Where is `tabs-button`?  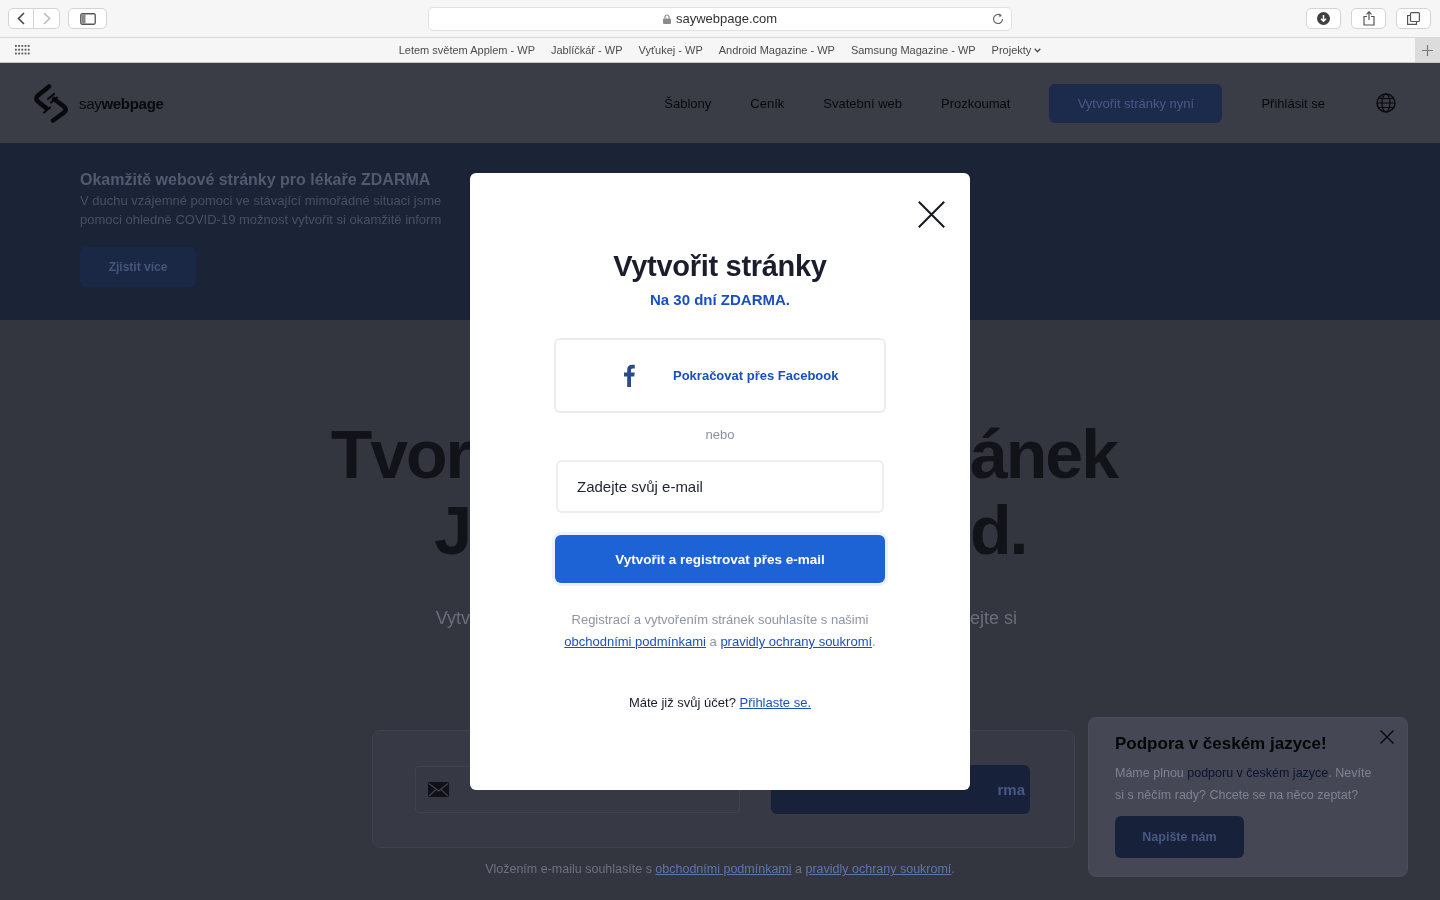 tabs-button is located at coordinates (1413, 18).